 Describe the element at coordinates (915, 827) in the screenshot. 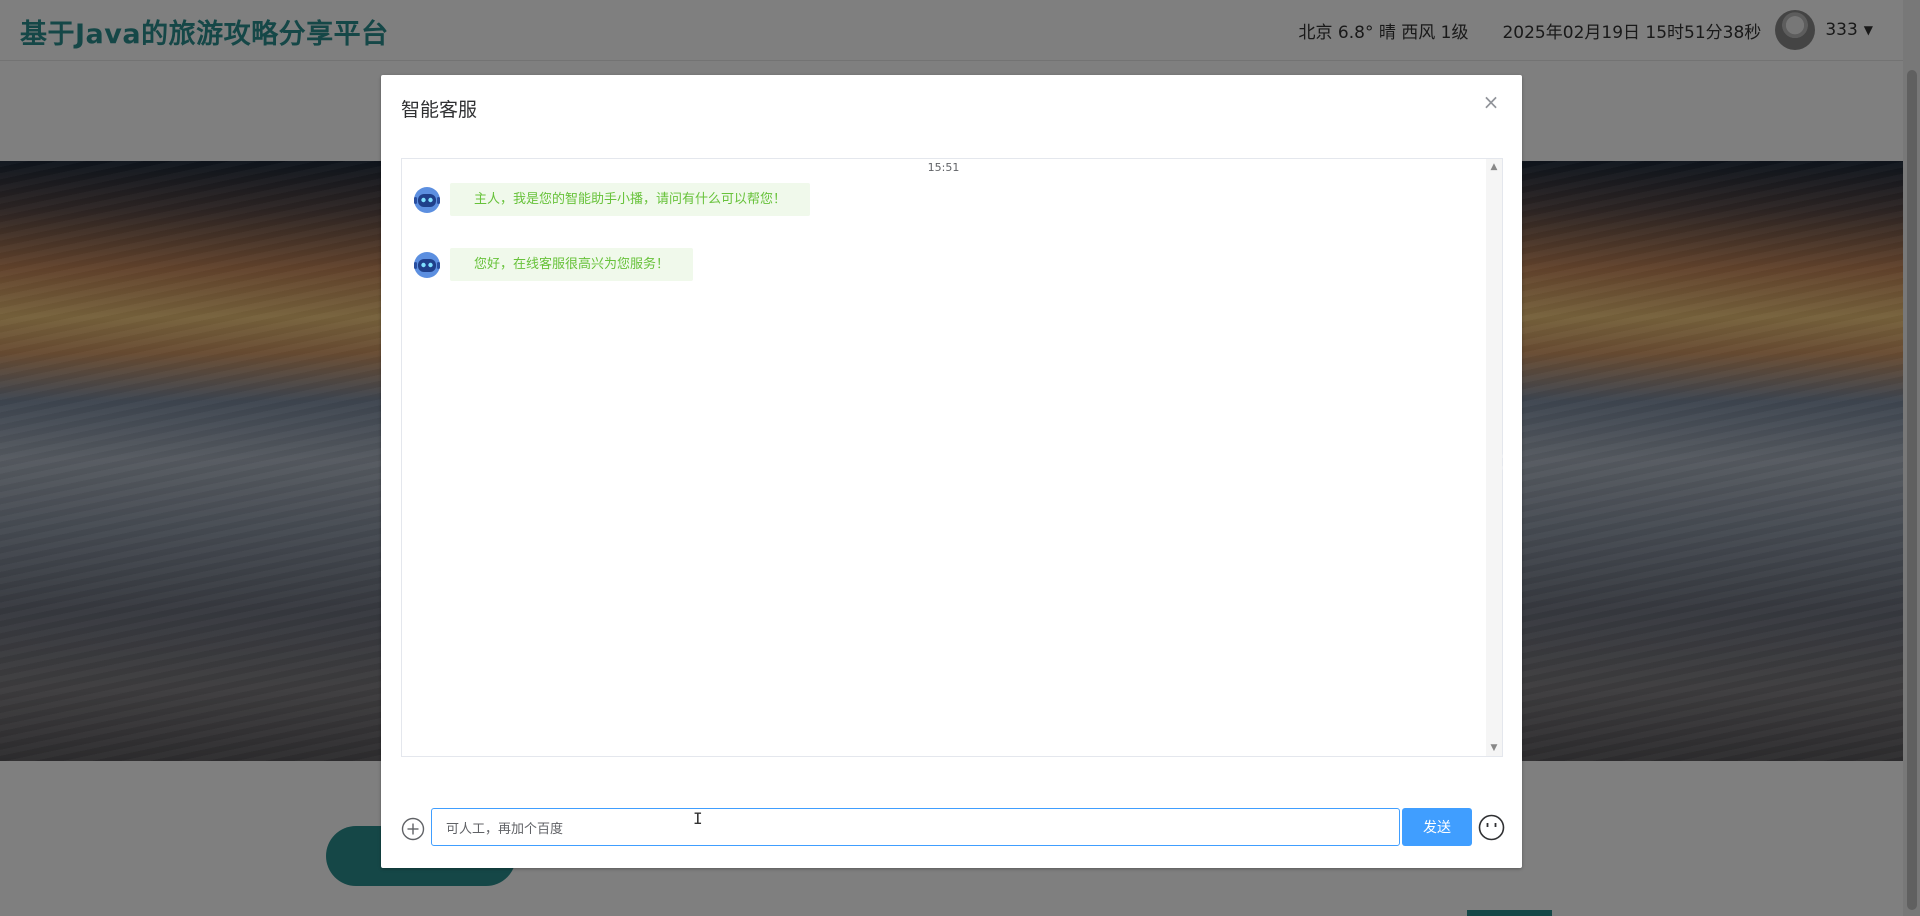

I see `message-input` at that location.